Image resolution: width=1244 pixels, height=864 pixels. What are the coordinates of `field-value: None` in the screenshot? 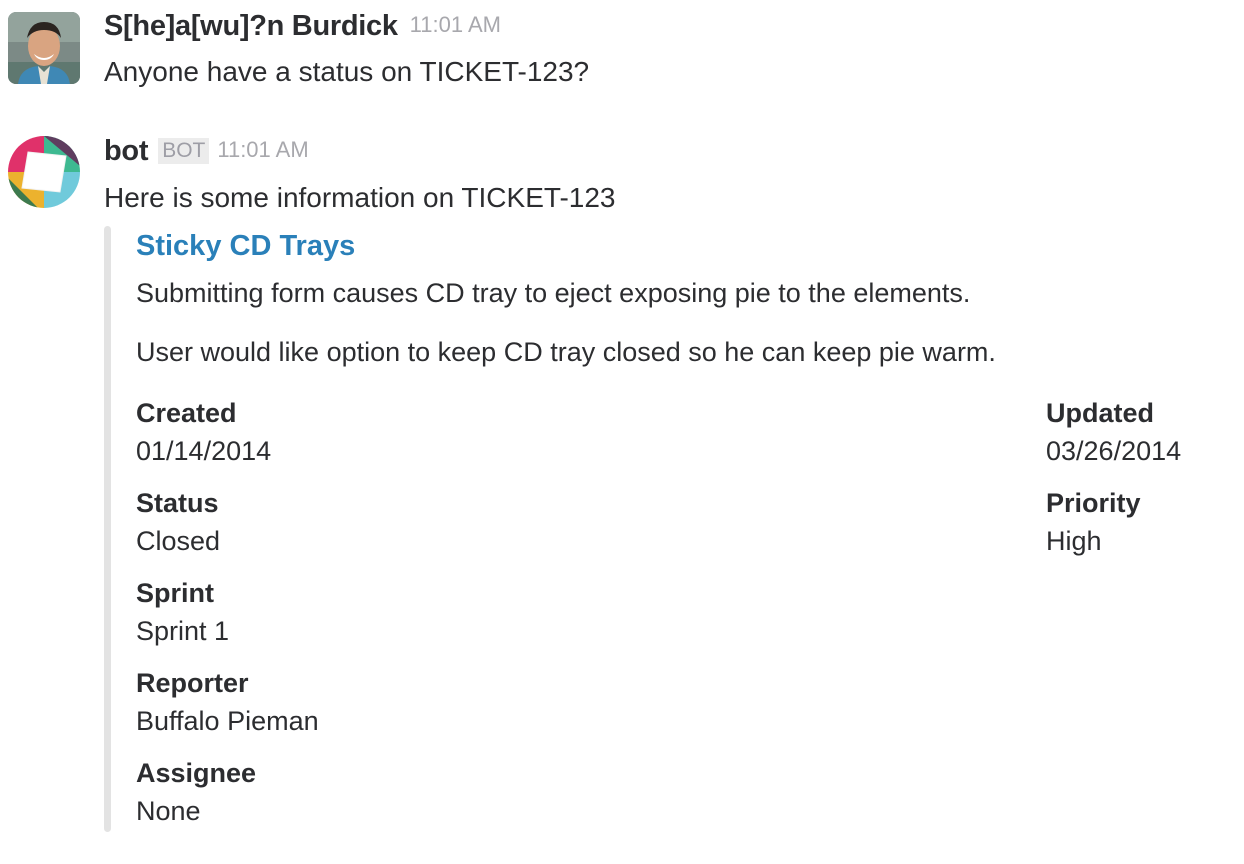 It's located at (168, 811).